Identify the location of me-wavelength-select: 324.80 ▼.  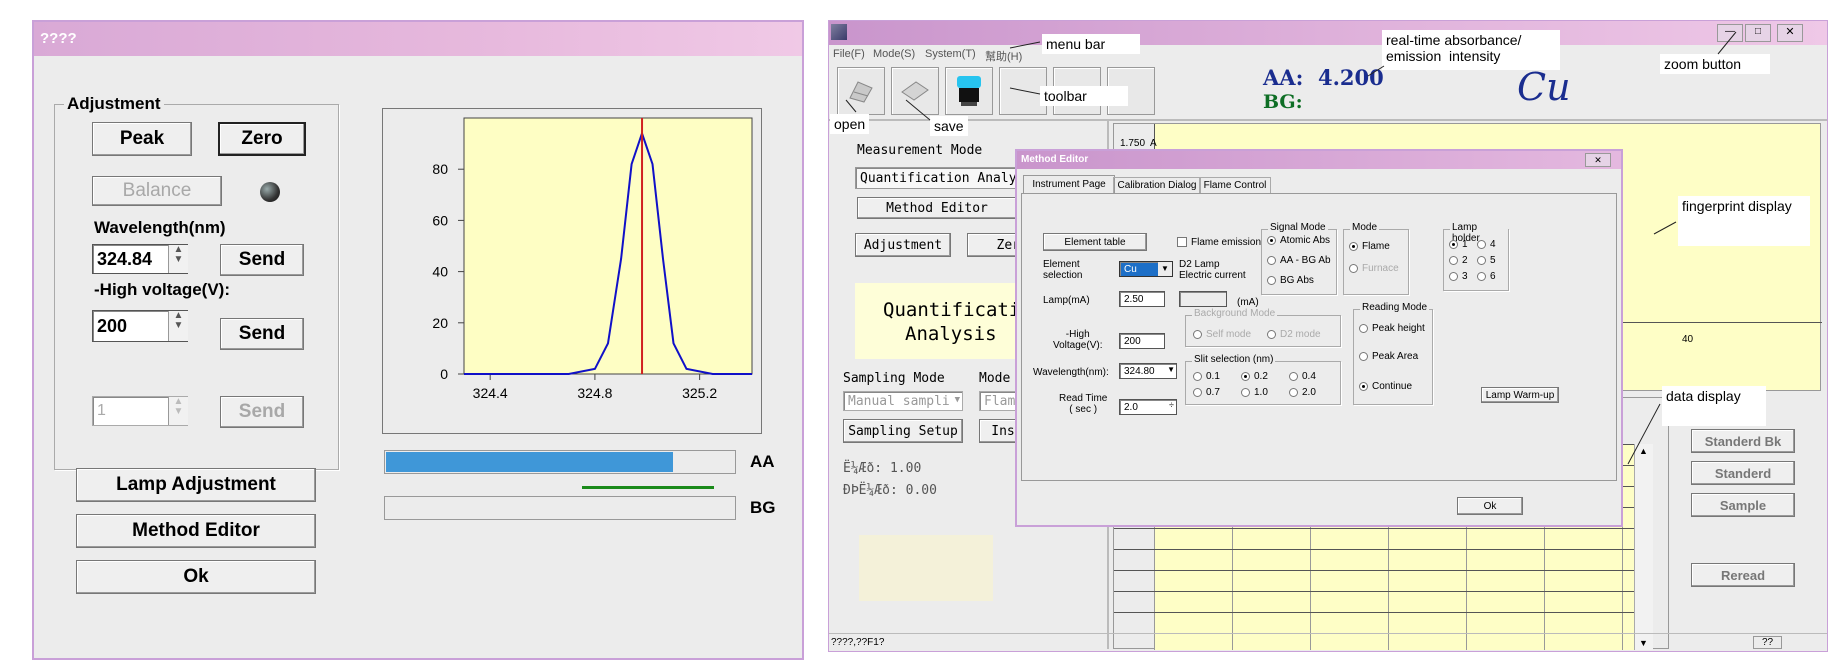
(1148, 371).